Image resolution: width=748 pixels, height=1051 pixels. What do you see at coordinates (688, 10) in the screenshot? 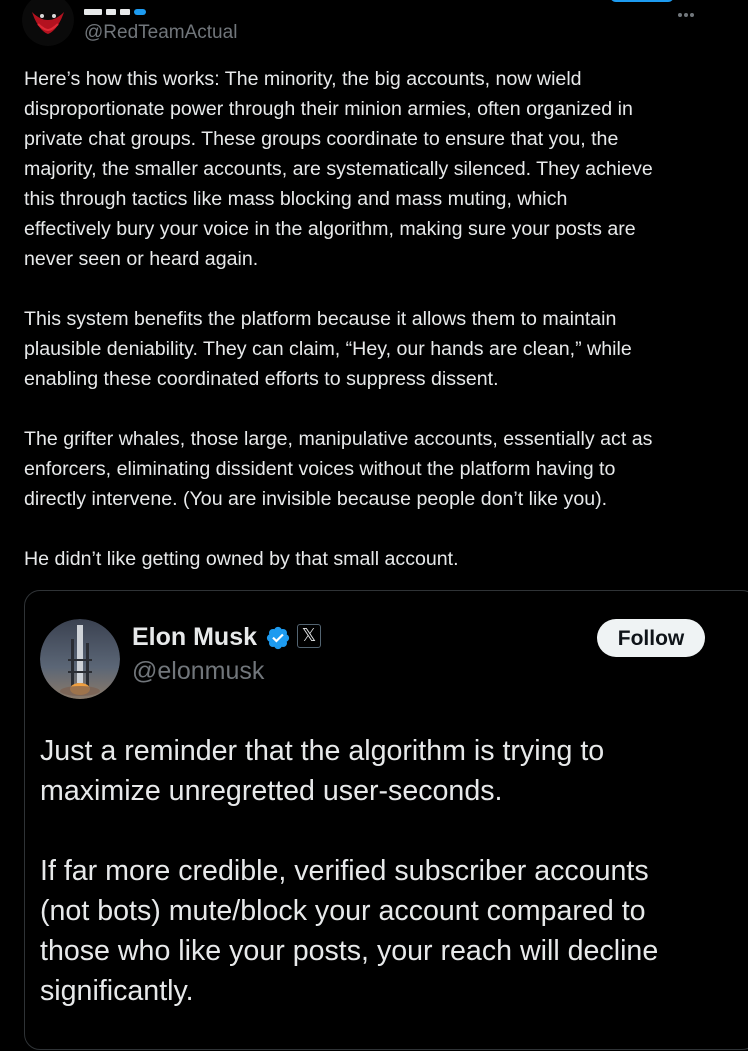
I see `more-icon` at bounding box center [688, 10].